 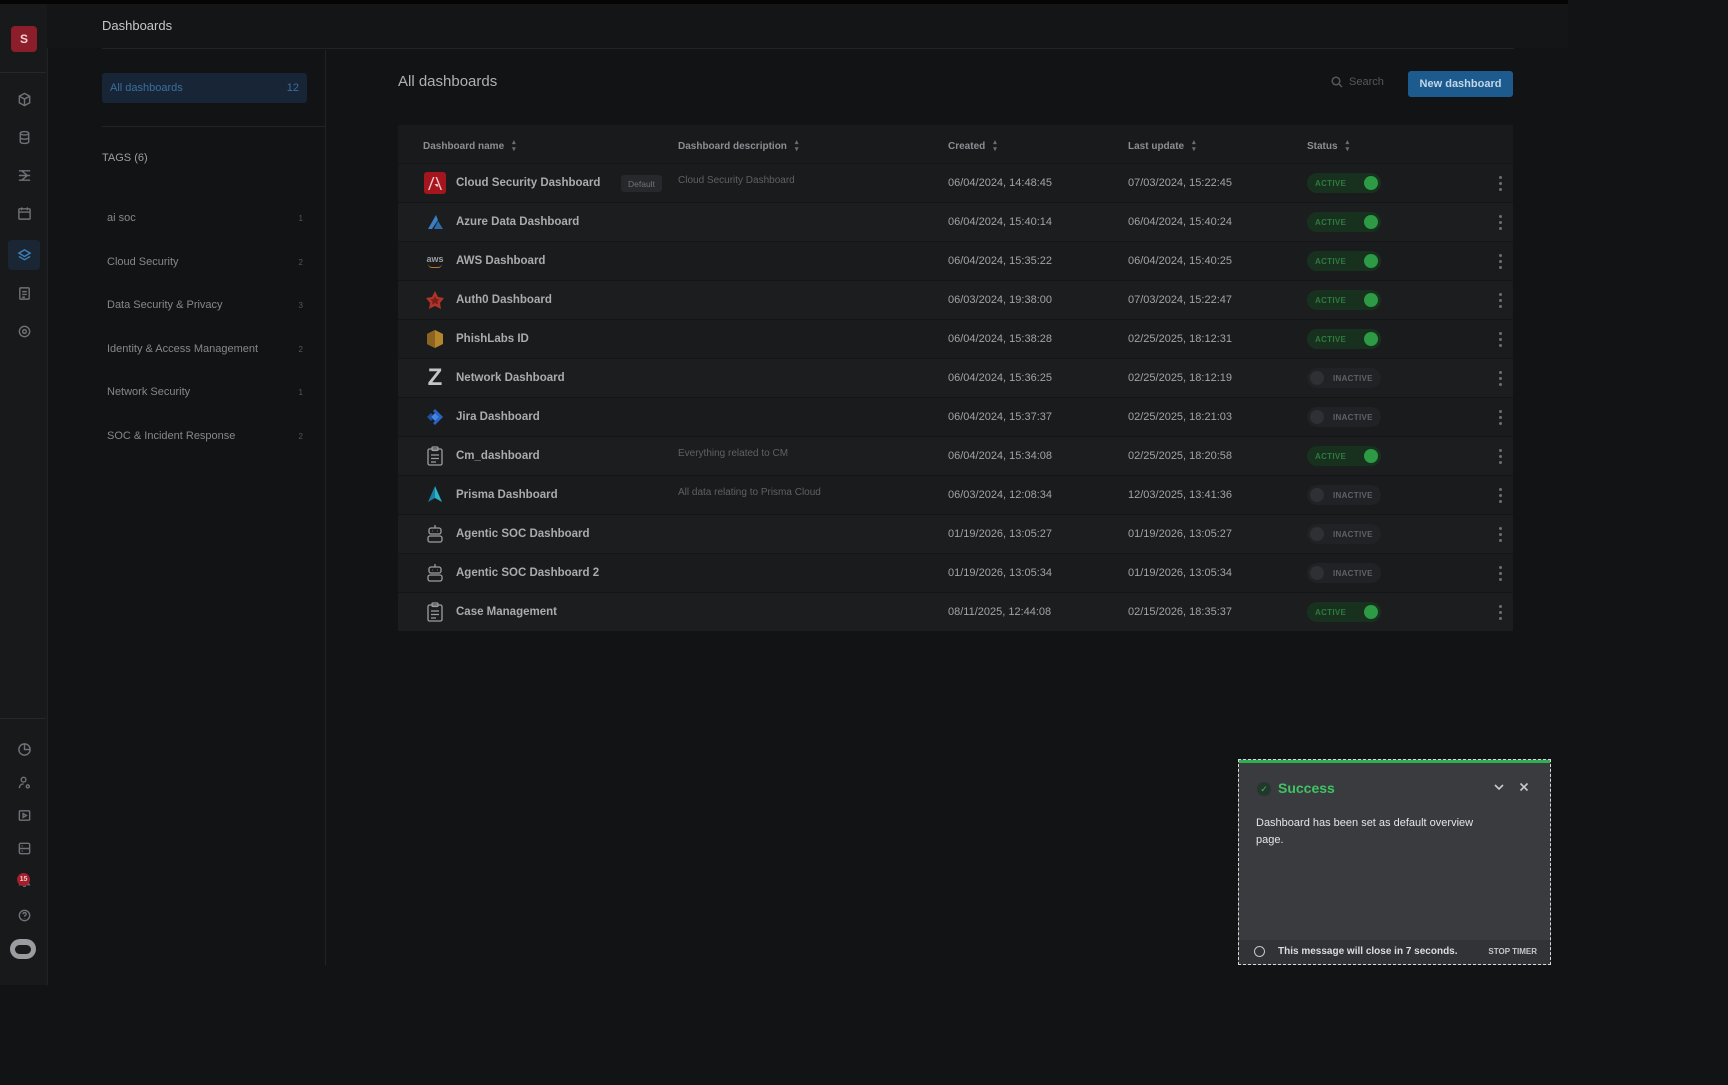 I want to click on dashboard-name: Prisma Dashboard, so click(x=507, y=495).